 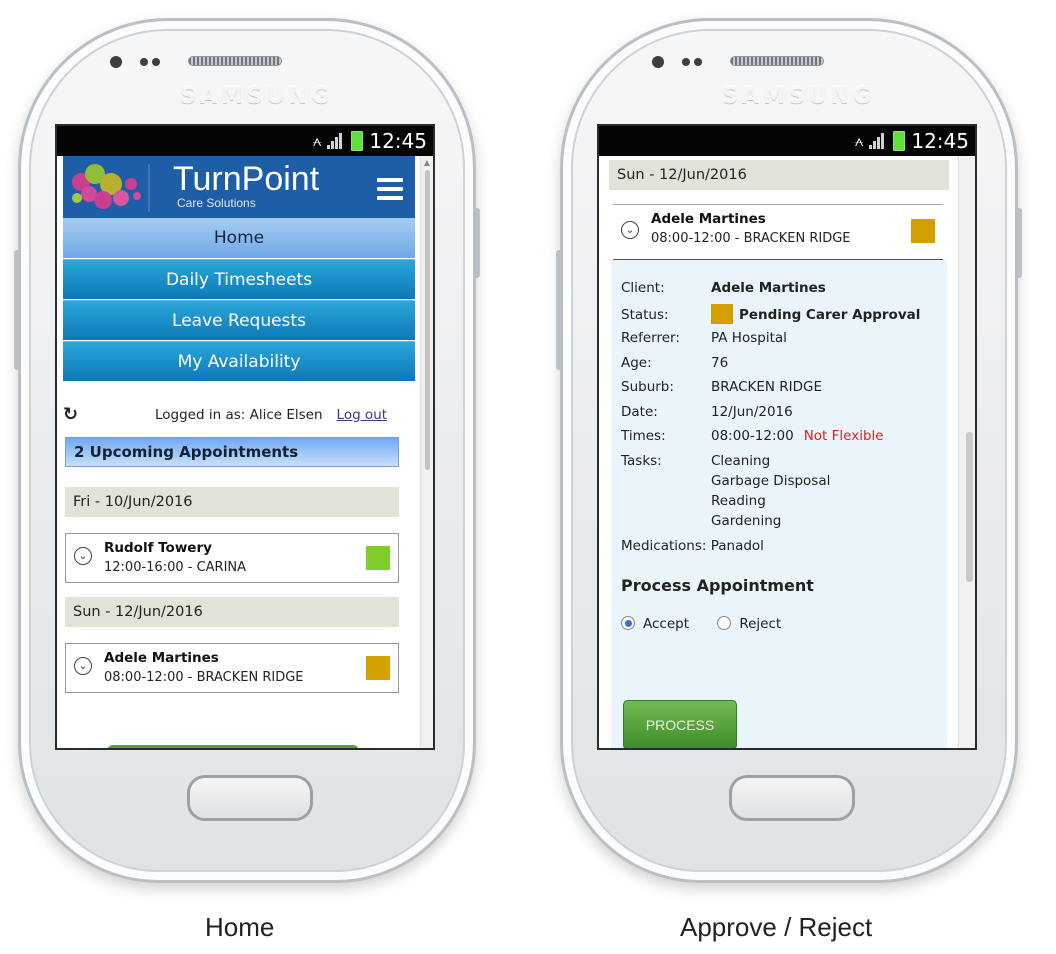 What do you see at coordinates (717, 585) in the screenshot?
I see `process-appointment-title: Process Appointment` at bounding box center [717, 585].